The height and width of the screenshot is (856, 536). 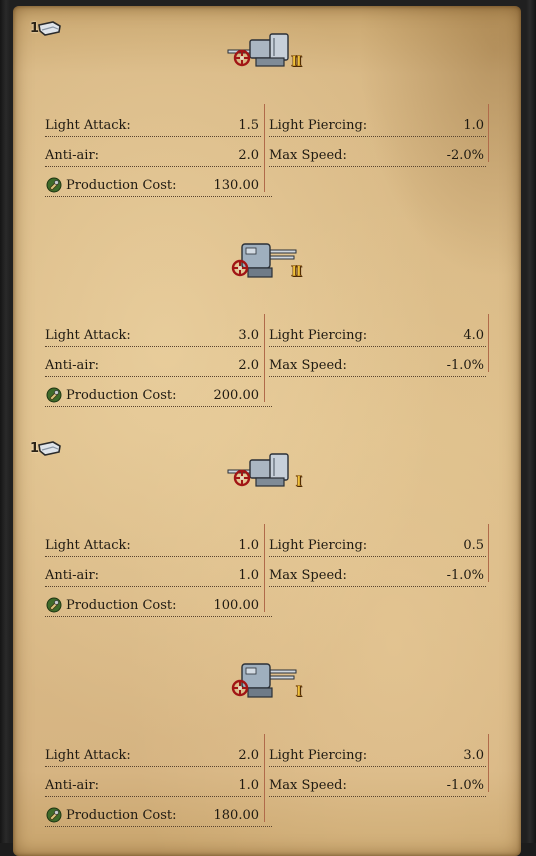 What do you see at coordinates (153, 126) in the screenshot?
I see `stat-light-attack: Light Attack: 1.5` at bounding box center [153, 126].